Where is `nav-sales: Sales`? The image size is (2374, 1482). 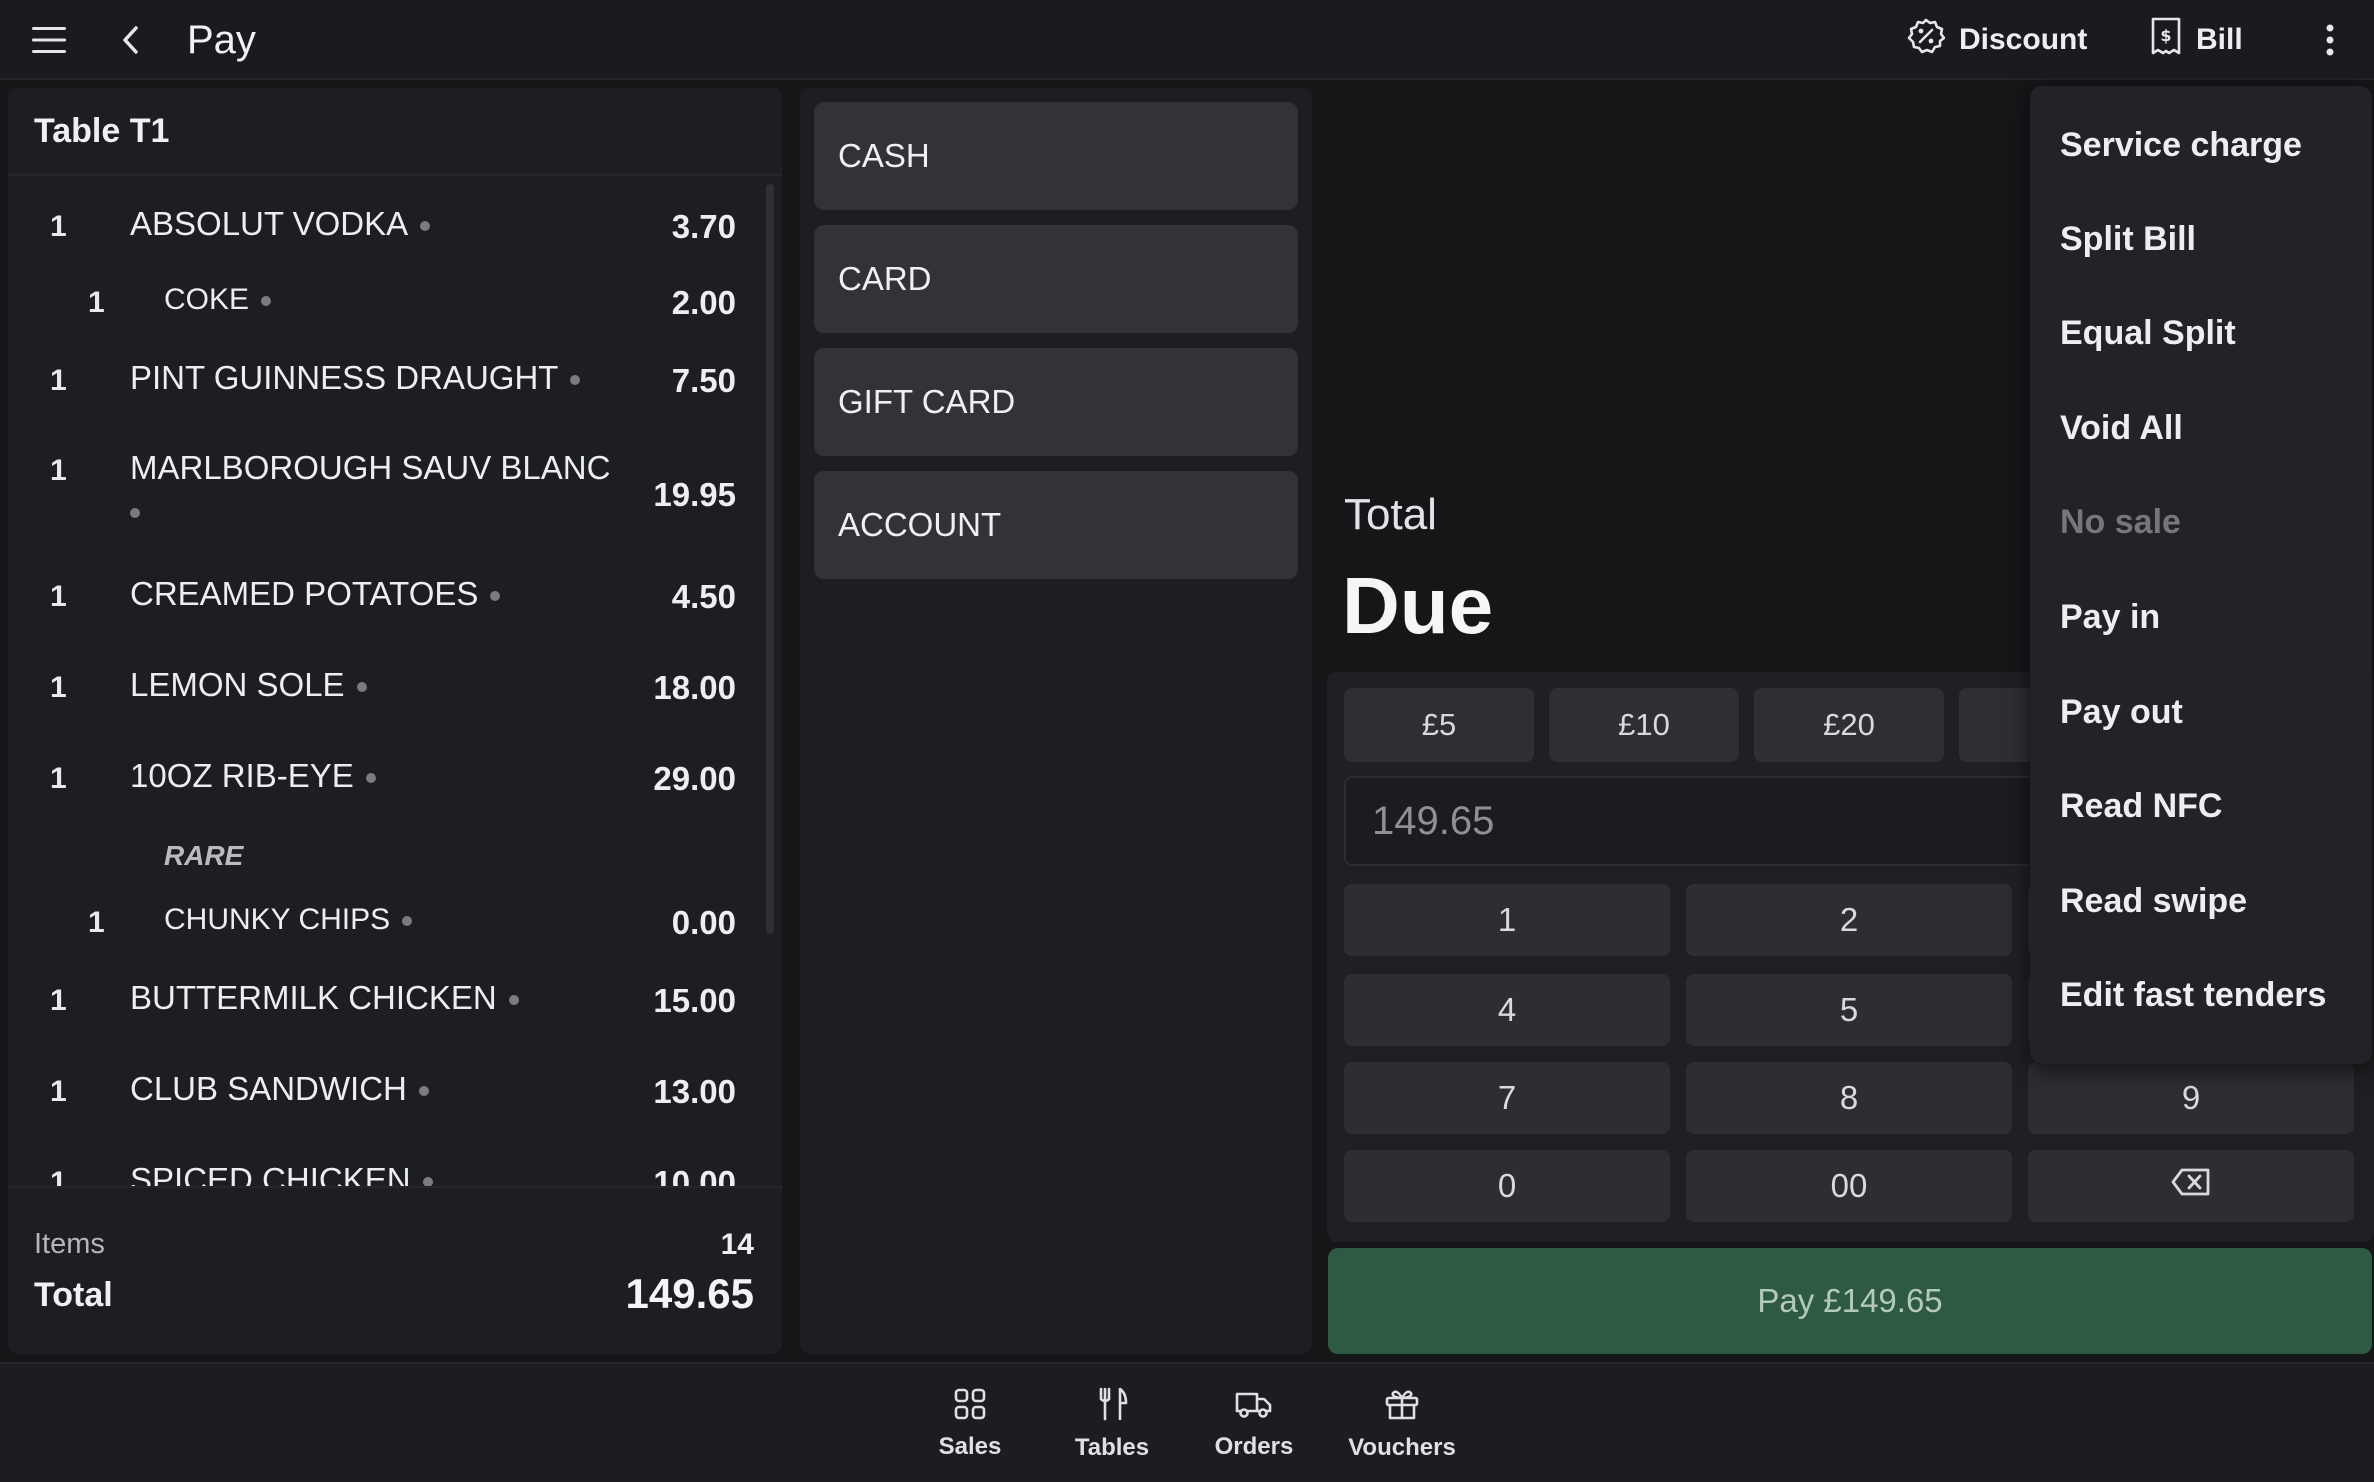
nav-sales: Sales is located at coordinates (970, 1423).